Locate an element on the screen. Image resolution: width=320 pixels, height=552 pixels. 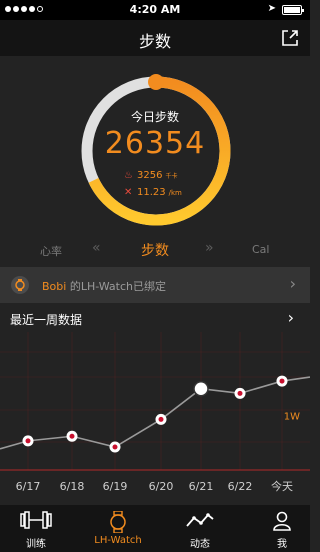
person-icon is located at coordinates (282, 521).